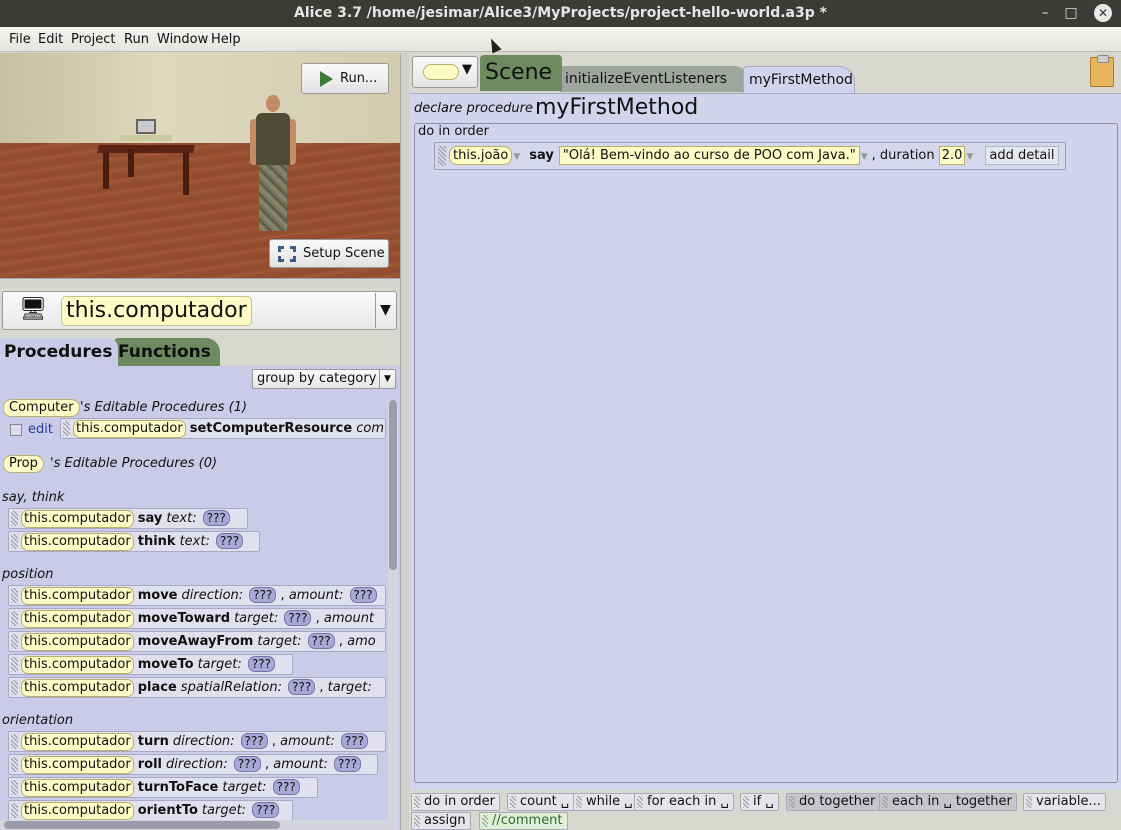 Image resolution: width=1121 pixels, height=830 pixels. I want to click on type-icon, so click(441, 72).